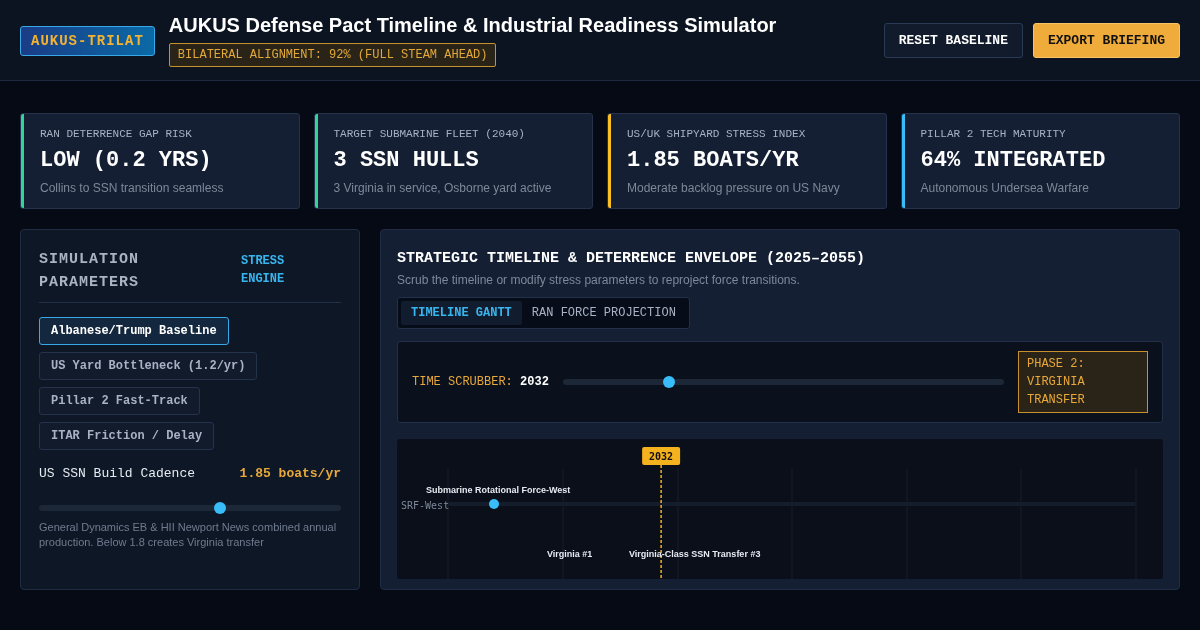 This screenshot has height=630, width=1200. I want to click on panel-title: STRATEGIC TIMELINE & DETERRENCE ENVELOPE (2025–2055), so click(632, 258).